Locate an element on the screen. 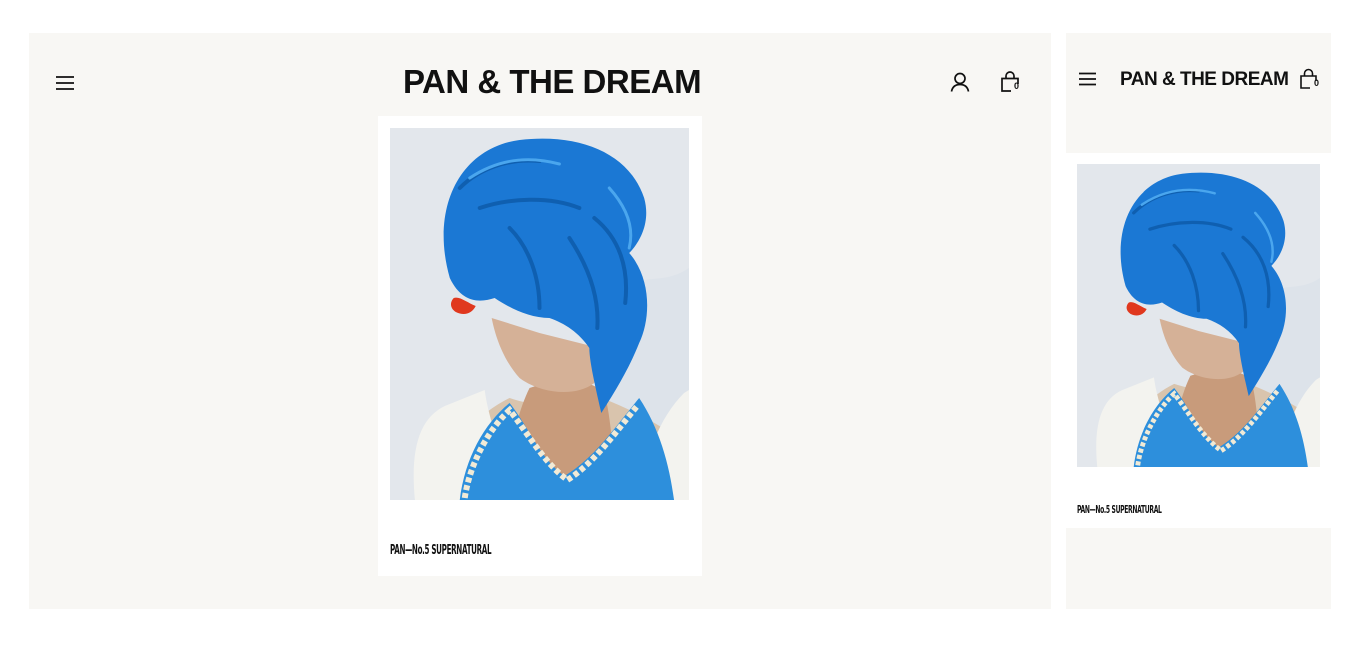 The height and width of the screenshot is (650, 1350). product-card: PAN—No.5 SUPERNATURAL is located at coordinates (1198, 340).